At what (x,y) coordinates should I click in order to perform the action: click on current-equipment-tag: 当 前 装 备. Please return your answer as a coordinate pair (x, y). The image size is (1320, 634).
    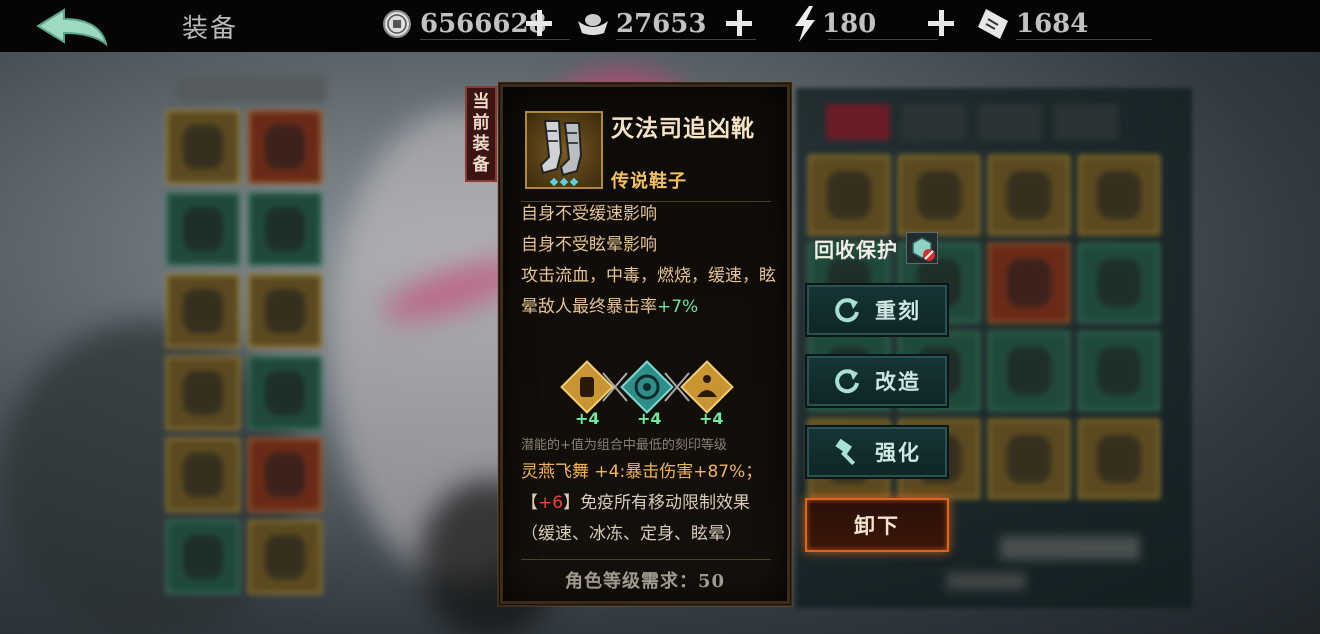
    Looking at the image, I should click on (481, 134).